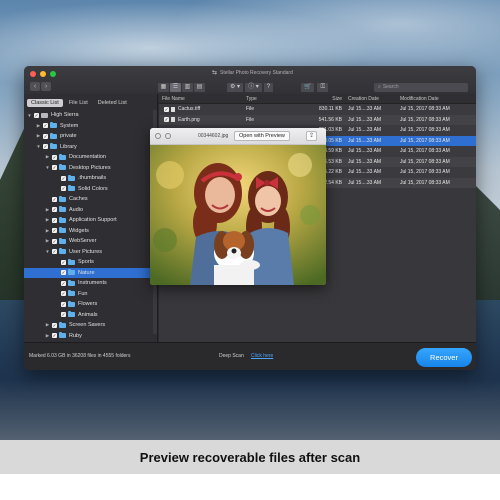  I want to click on recover-button: Recover, so click(444, 357).